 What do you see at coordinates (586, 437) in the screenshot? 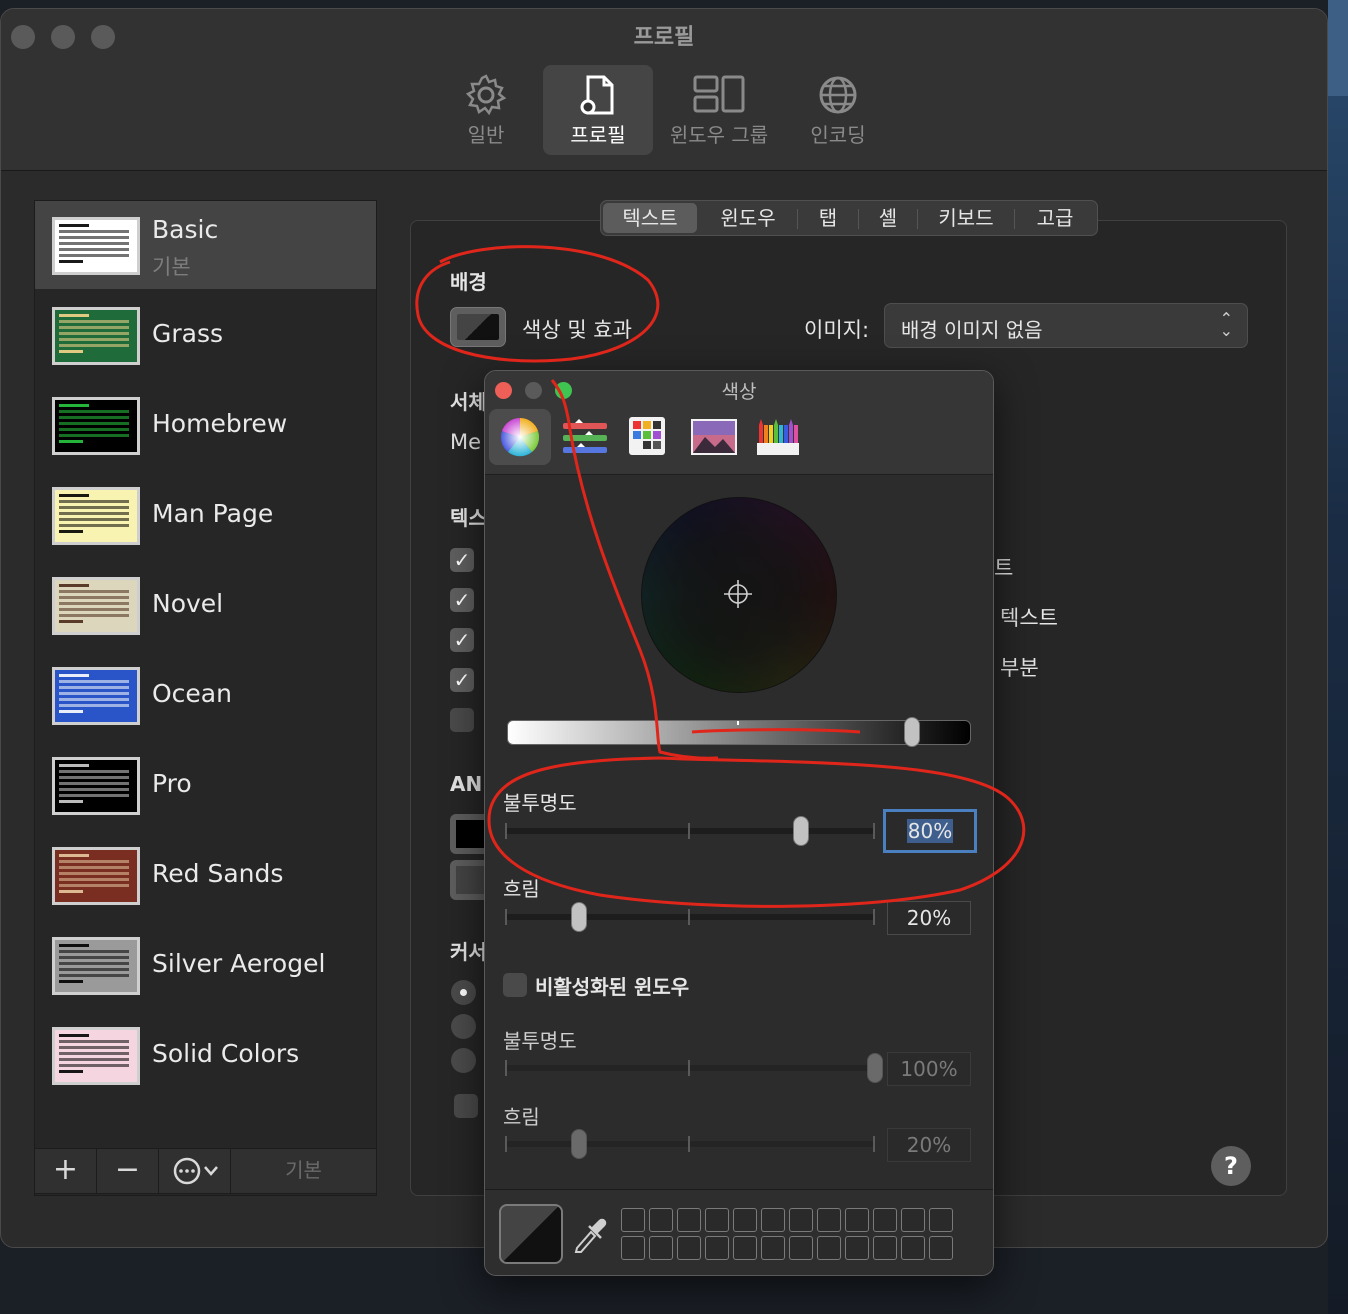
I see `color-sliders-mode` at bounding box center [586, 437].